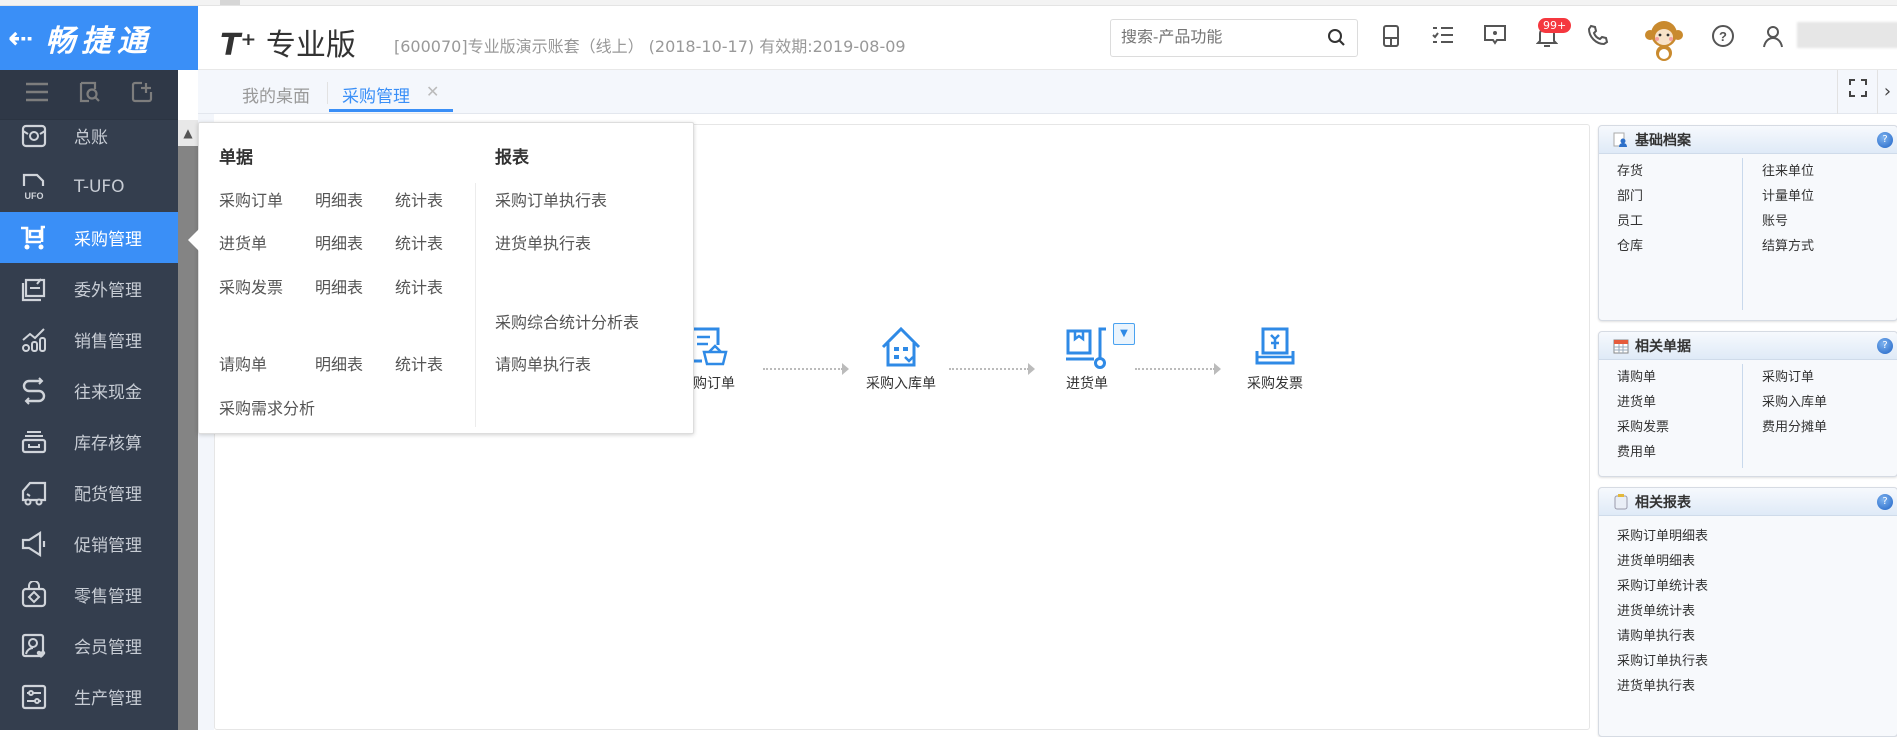  What do you see at coordinates (1847, 35) in the screenshot?
I see `username-obscured` at bounding box center [1847, 35].